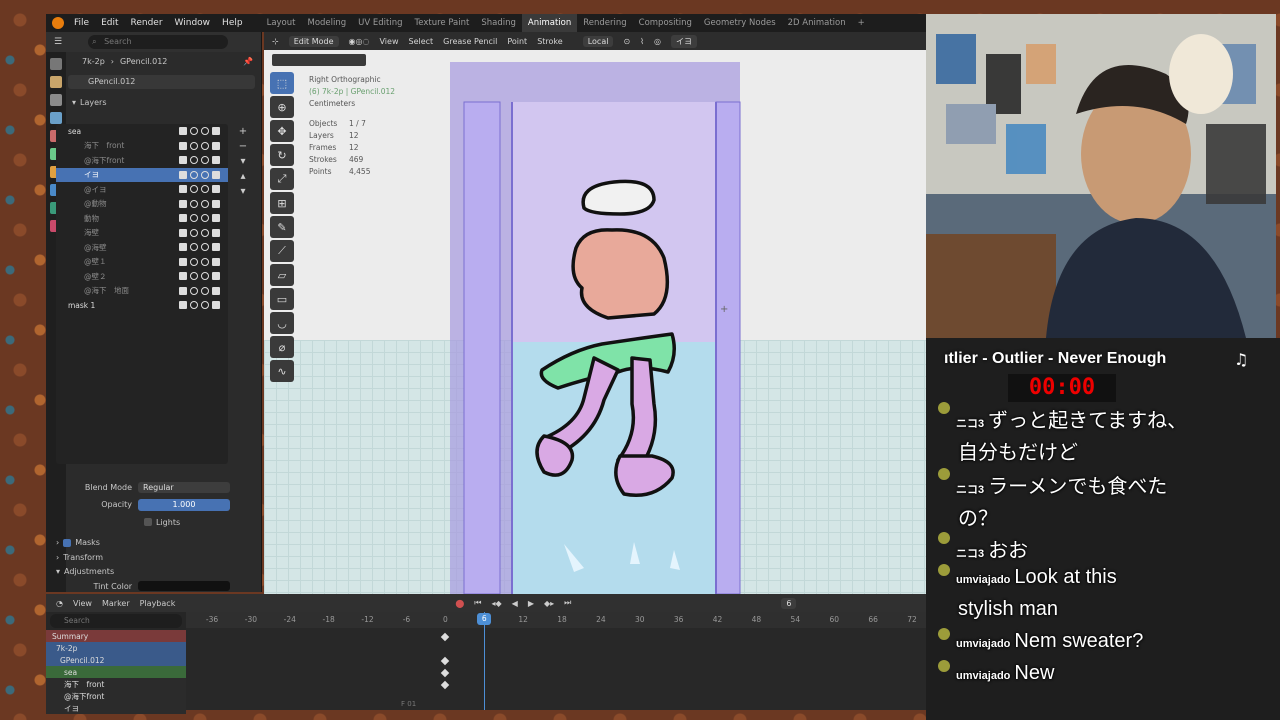 Image resolution: width=1280 pixels, height=720 pixels. What do you see at coordinates (56, 100) in the screenshot?
I see `output-tab-icon` at bounding box center [56, 100].